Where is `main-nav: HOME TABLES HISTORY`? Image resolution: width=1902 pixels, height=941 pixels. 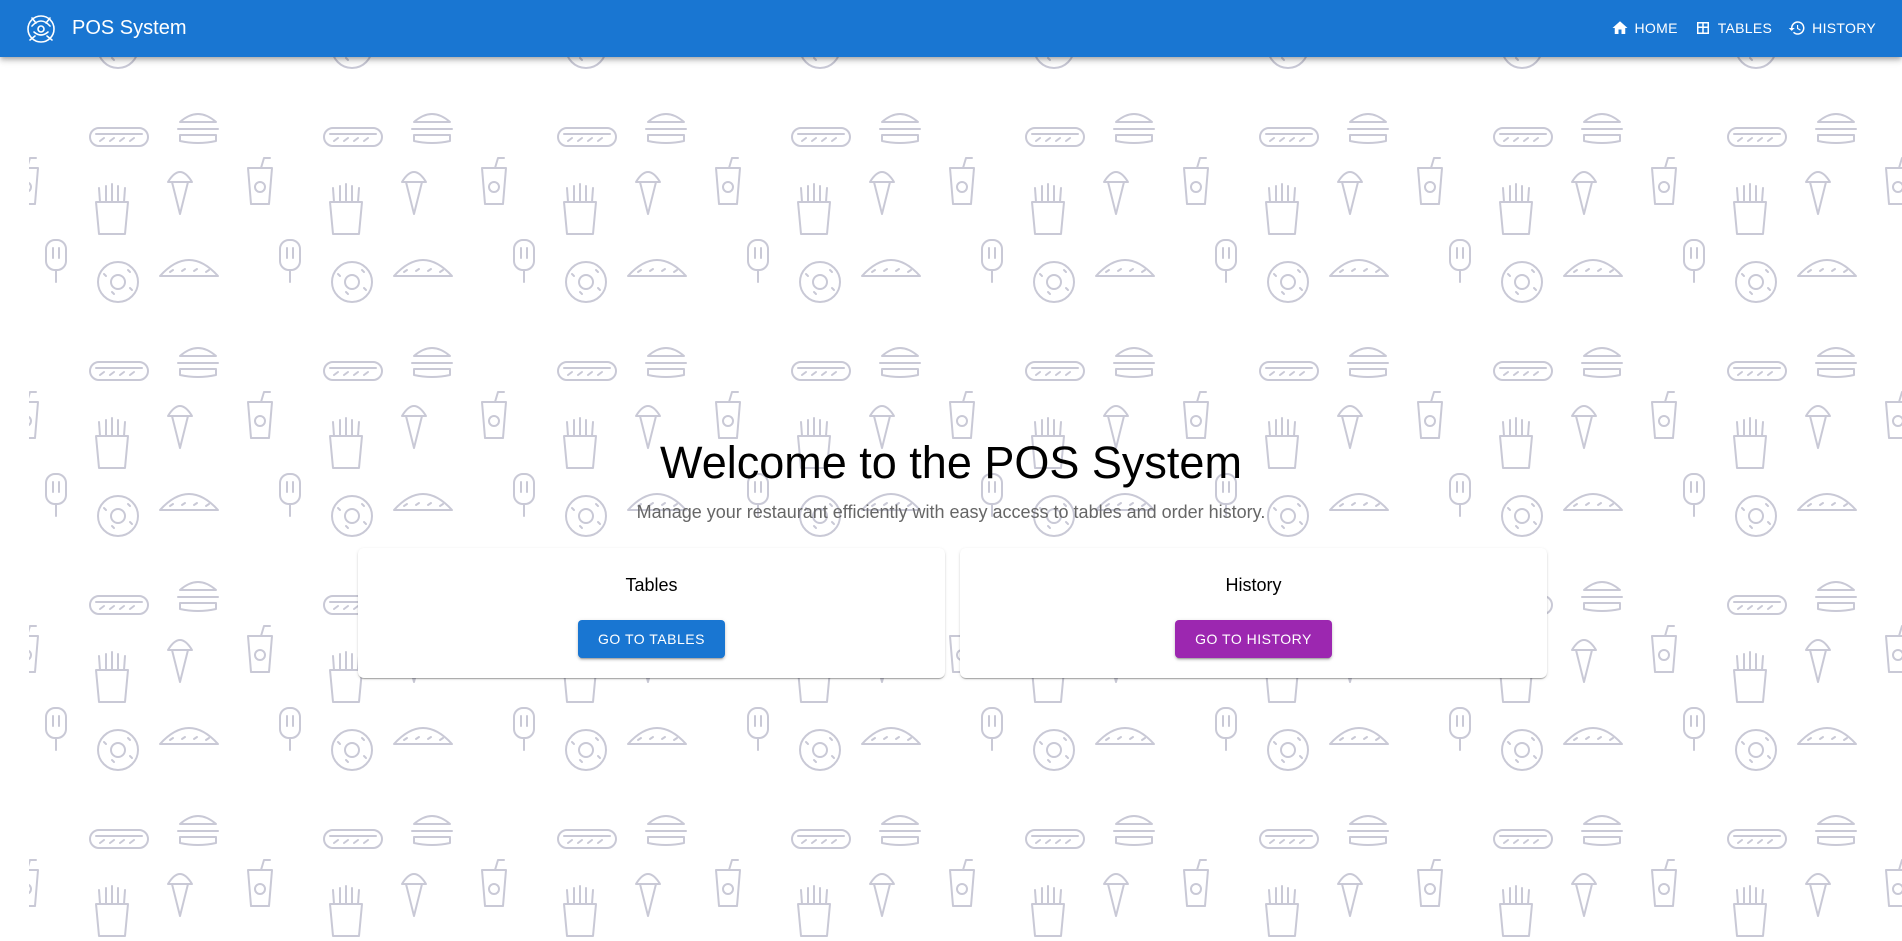 main-nav: HOME TABLES HISTORY is located at coordinates (1743, 28).